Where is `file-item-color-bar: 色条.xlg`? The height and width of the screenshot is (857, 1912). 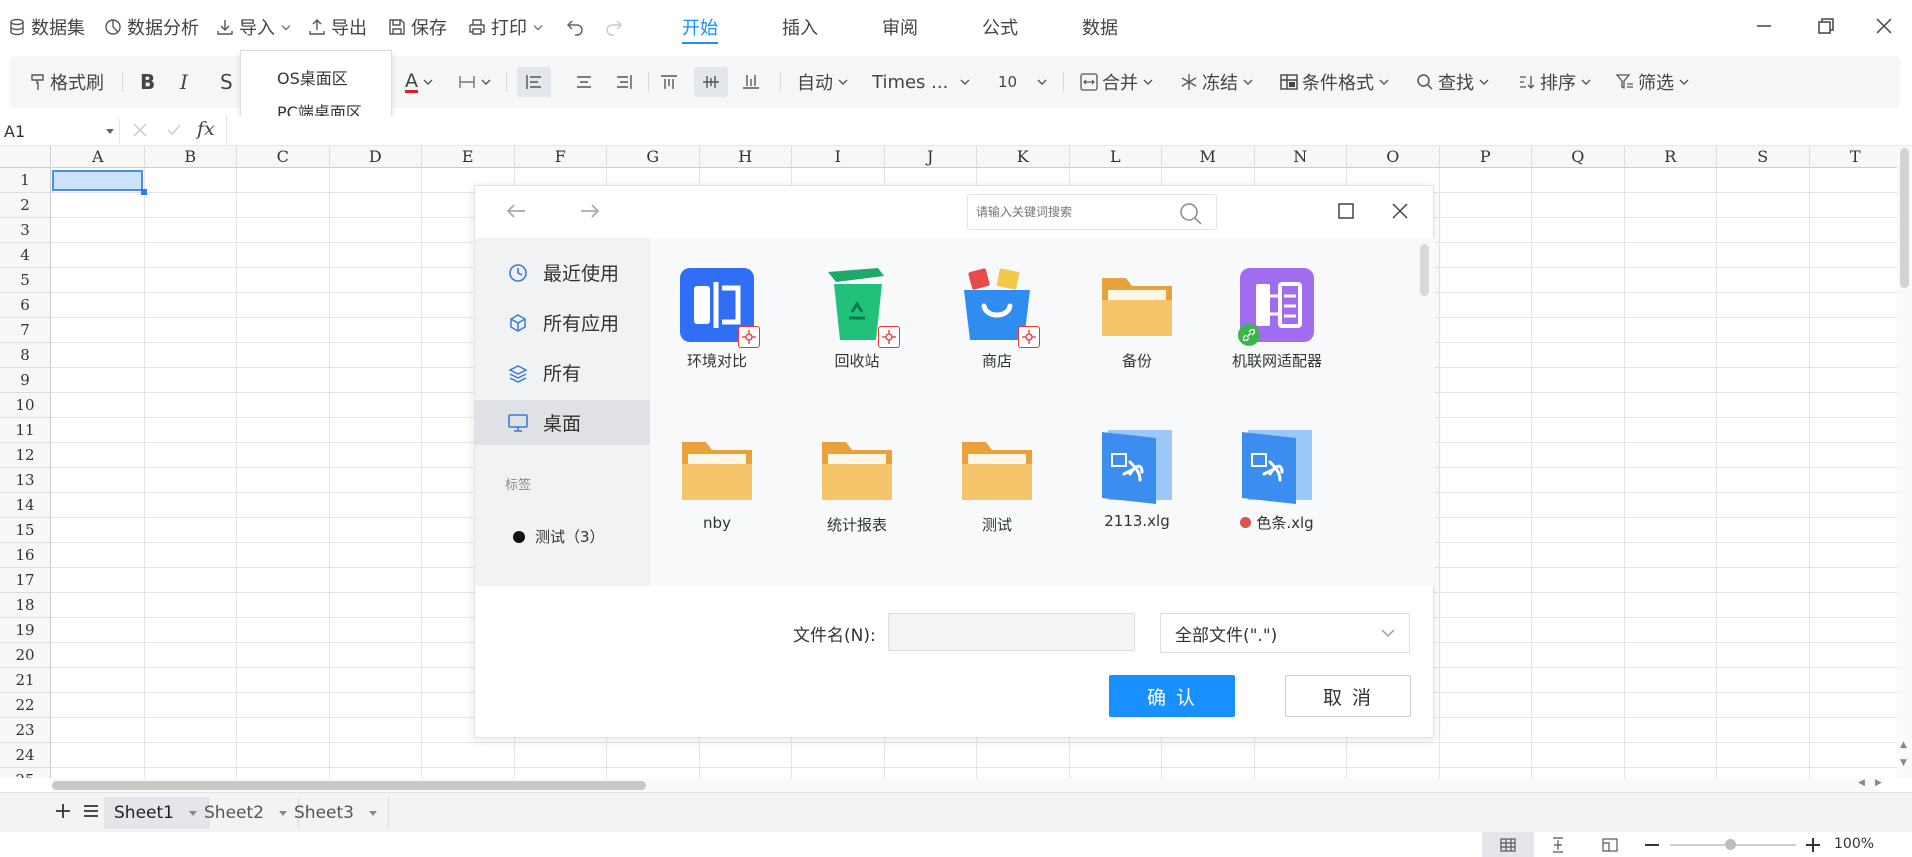
file-item-color-bar: 色条.xlg is located at coordinates (1277, 480).